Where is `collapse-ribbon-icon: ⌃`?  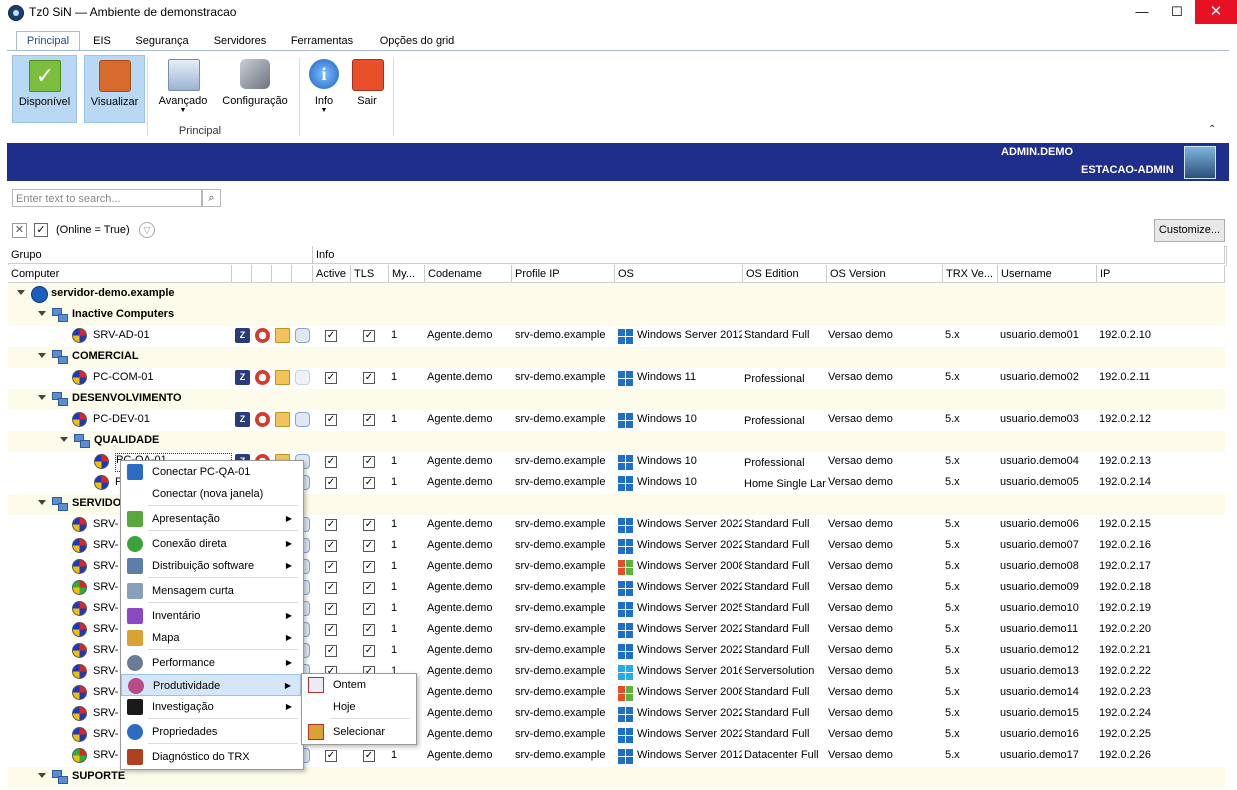 collapse-ribbon-icon: ⌃ is located at coordinates (1212, 129).